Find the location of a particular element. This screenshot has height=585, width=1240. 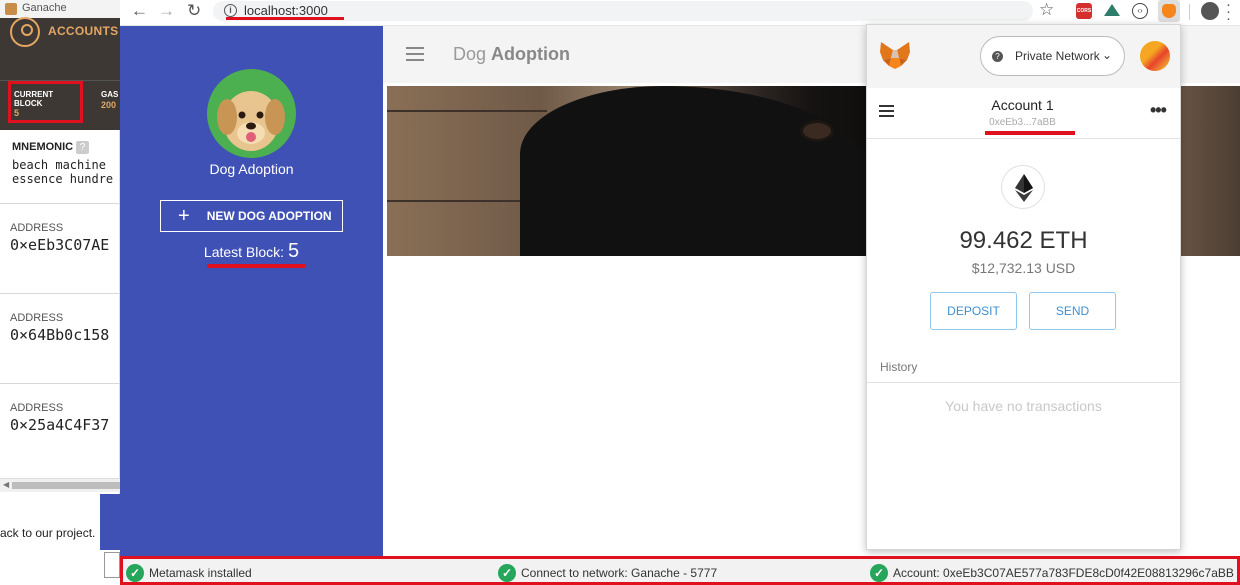

status-network: ✓ Connect to network: Ganache - 5777 is located at coordinates (607, 573).